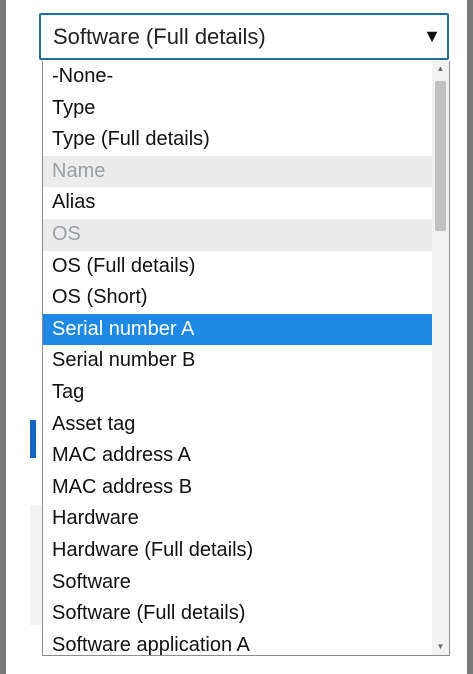 The height and width of the screenshot is (674, 473). Describe the element at coordinates (432, 36) in the screenshot. I see `chevron-down-icon: ▼` at that location.